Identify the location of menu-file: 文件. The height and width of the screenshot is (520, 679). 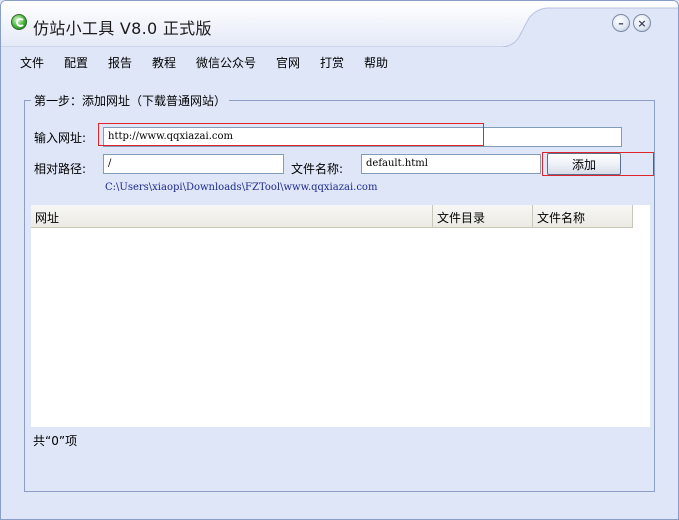
(32, 62).